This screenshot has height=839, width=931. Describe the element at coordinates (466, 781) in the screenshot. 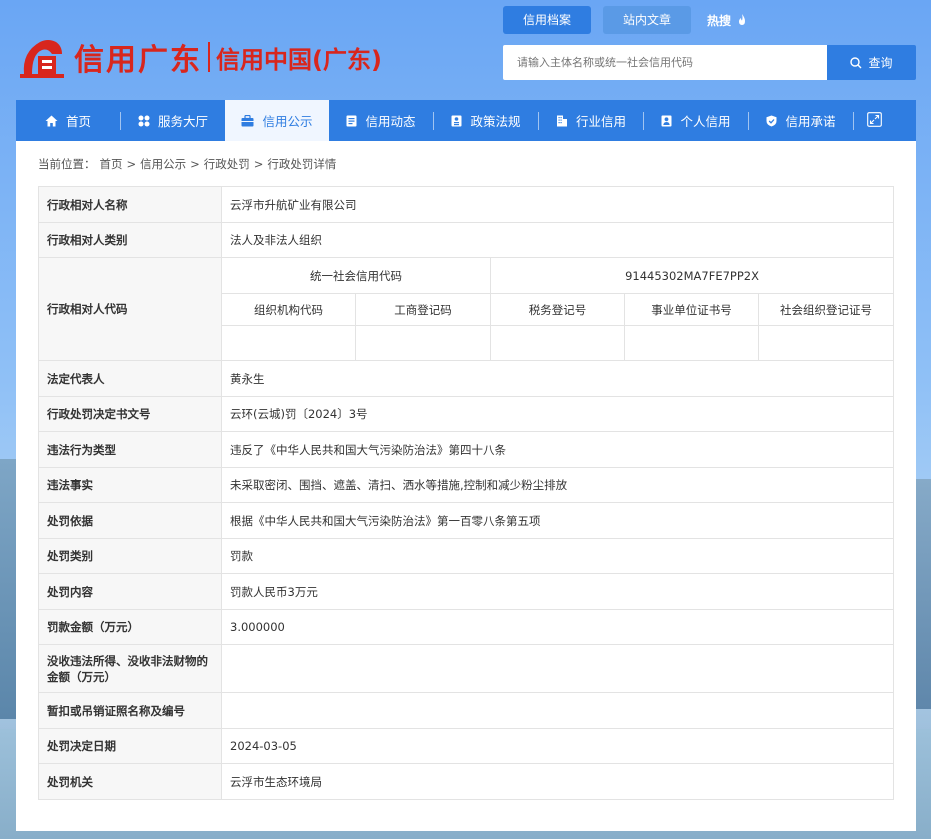

I see `table-row: 处罚机关 云浮市生态环境局` at that location.